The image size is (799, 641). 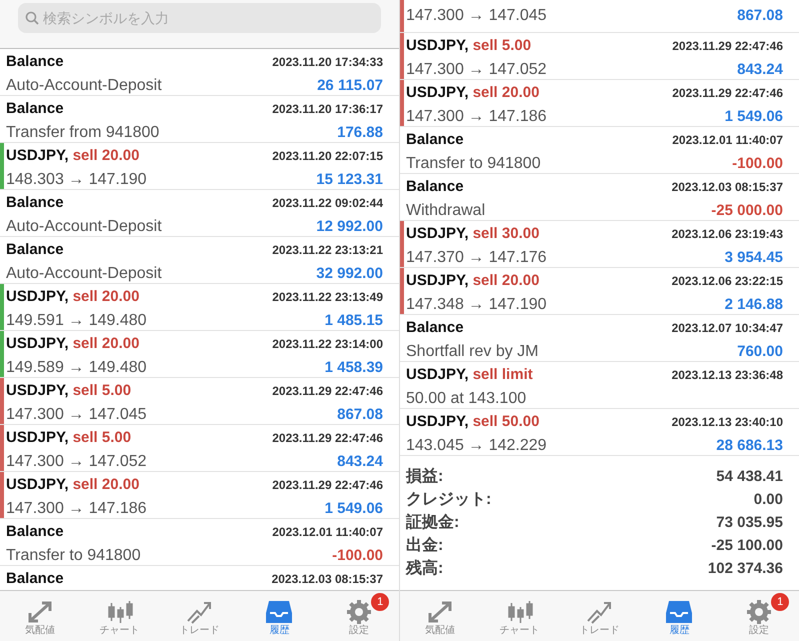 I want to click on deal-detail: 143.045 → 142.229, so click(x=476, y=446).